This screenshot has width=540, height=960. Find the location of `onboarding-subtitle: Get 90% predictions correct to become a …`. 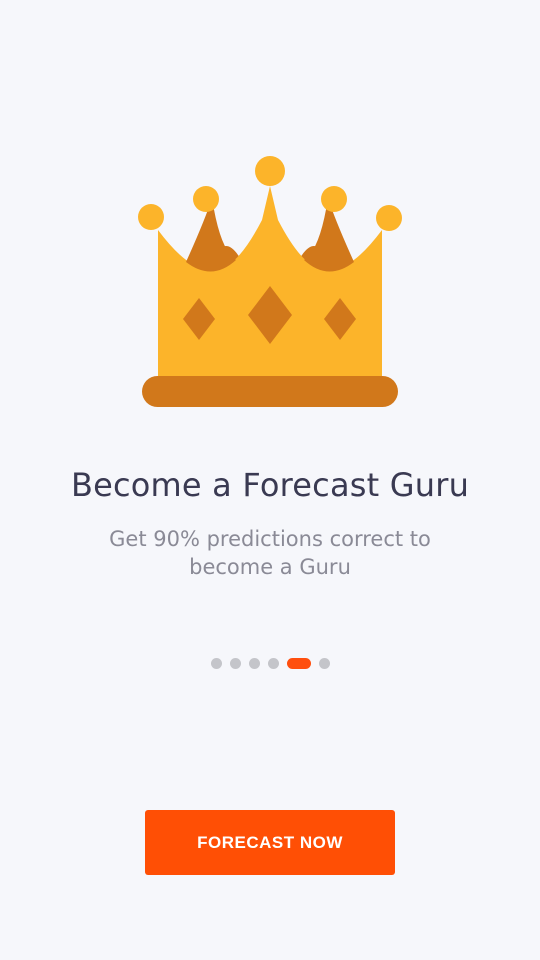

onboarding-subtitle: Get 90% predictions correct to become a … is located at coordinates (270, 553).